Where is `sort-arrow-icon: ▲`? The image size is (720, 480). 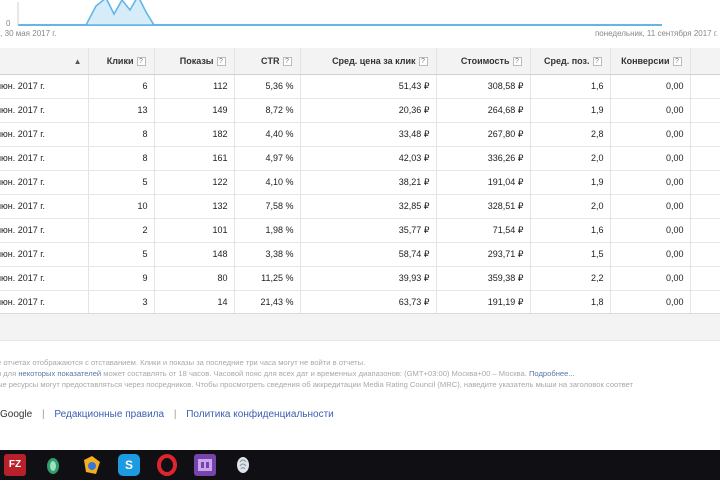 sort-arrow-icon: ▲ is located at coordinates (78, 61).